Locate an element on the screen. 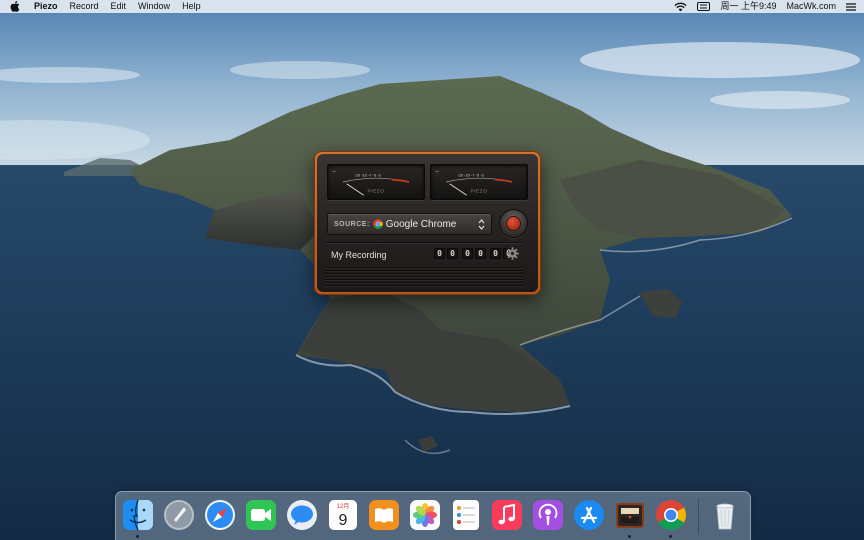 The width and height of the screenshot is (864, 540). menubar-site-text: MacWk.com is located at coordinates (811, 6).